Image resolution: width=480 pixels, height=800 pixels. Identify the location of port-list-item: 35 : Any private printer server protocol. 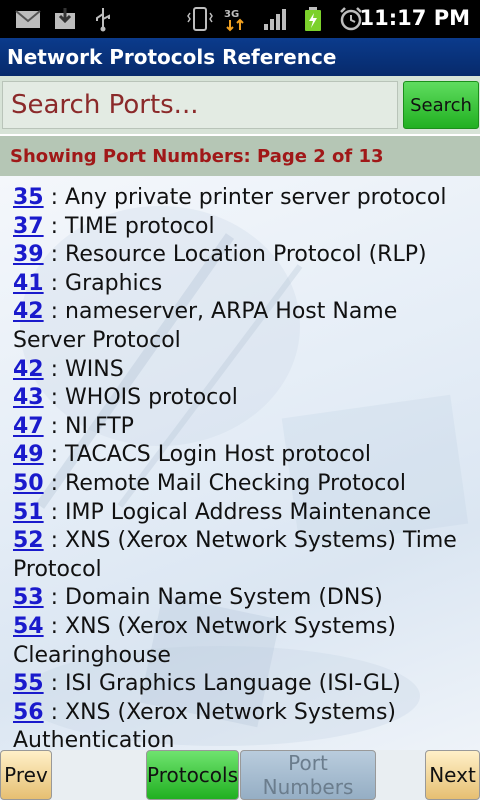
(243, 198).